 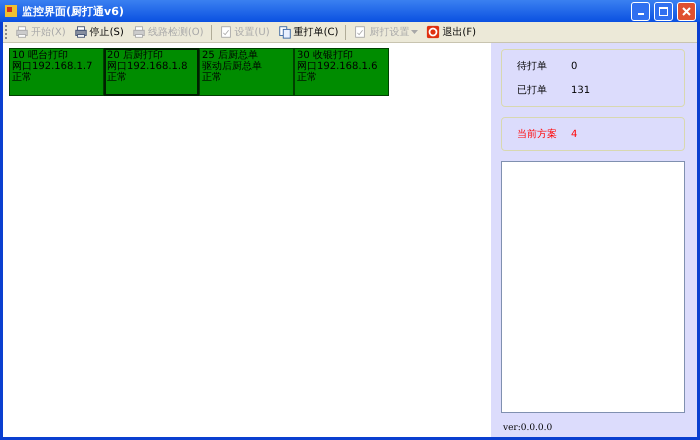 I want to click on power-icon, so click(x=433, y=32).